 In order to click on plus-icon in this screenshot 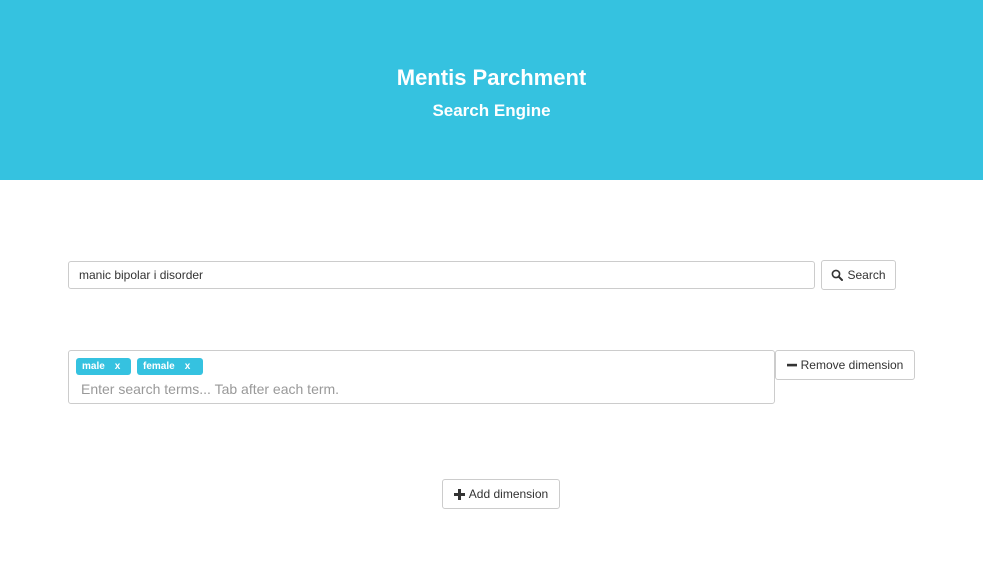, I will do `click(459, 494)`.